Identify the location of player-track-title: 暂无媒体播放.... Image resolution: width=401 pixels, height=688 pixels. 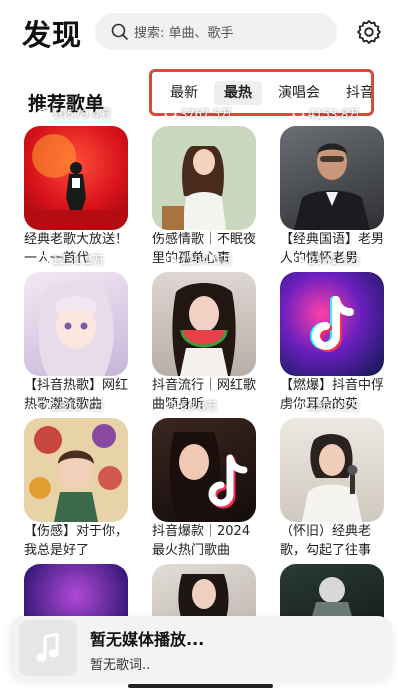
(147, 639).